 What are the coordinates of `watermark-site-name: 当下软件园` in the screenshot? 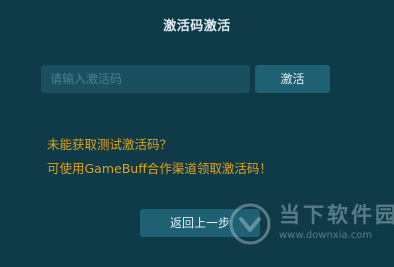 It's located at (336, 215).